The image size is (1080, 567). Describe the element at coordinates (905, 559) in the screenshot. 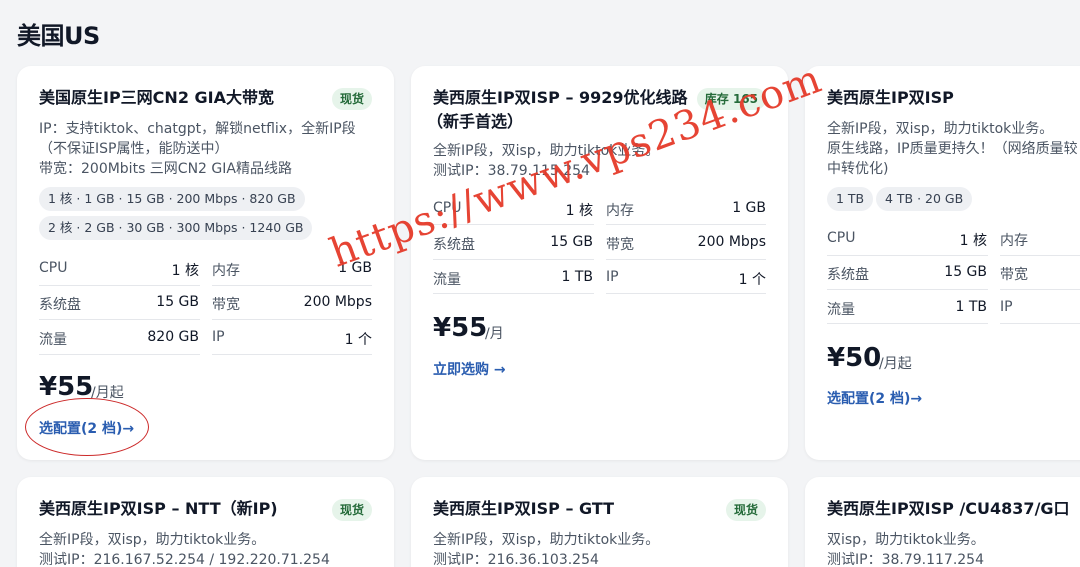

I see `card-desc-line: 测试IP：38.79.117.254` at that location.